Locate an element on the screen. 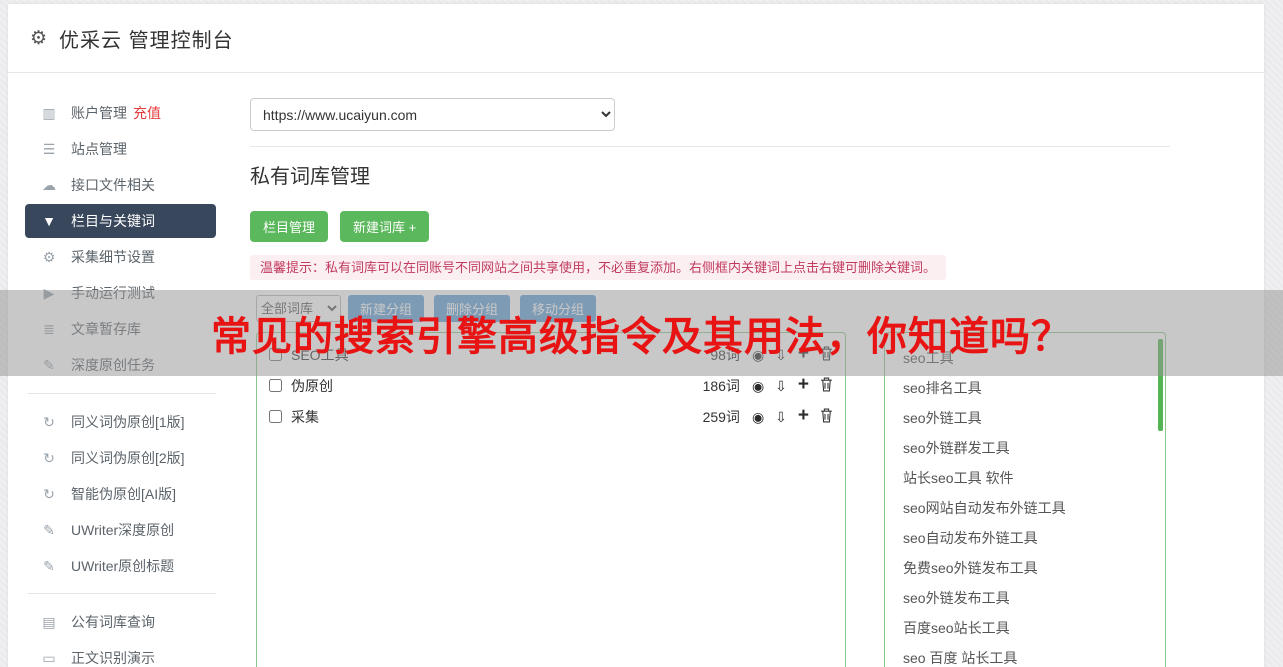 Image resolution: width=1283 pixels, height=667 pixels. app-title: 优采云 管理控制台 is located at coordinates (146, 40).